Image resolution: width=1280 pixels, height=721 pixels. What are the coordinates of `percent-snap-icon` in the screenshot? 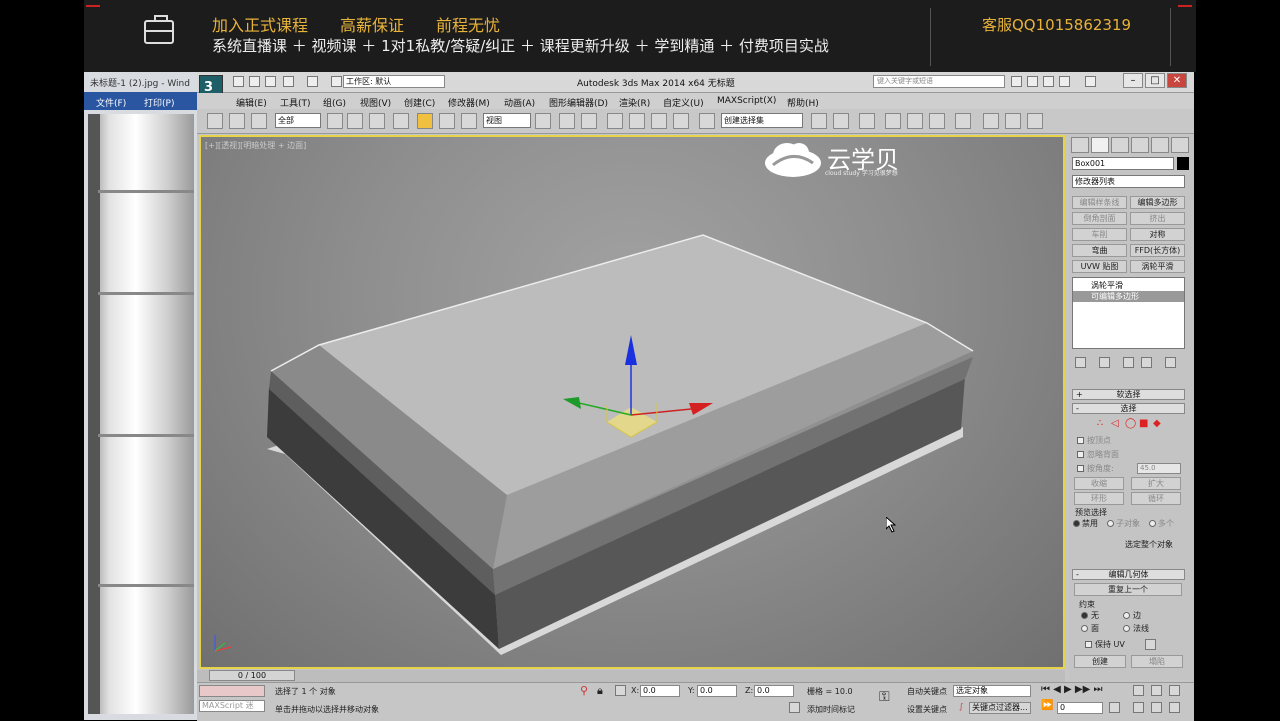 It's located at (659, 121).